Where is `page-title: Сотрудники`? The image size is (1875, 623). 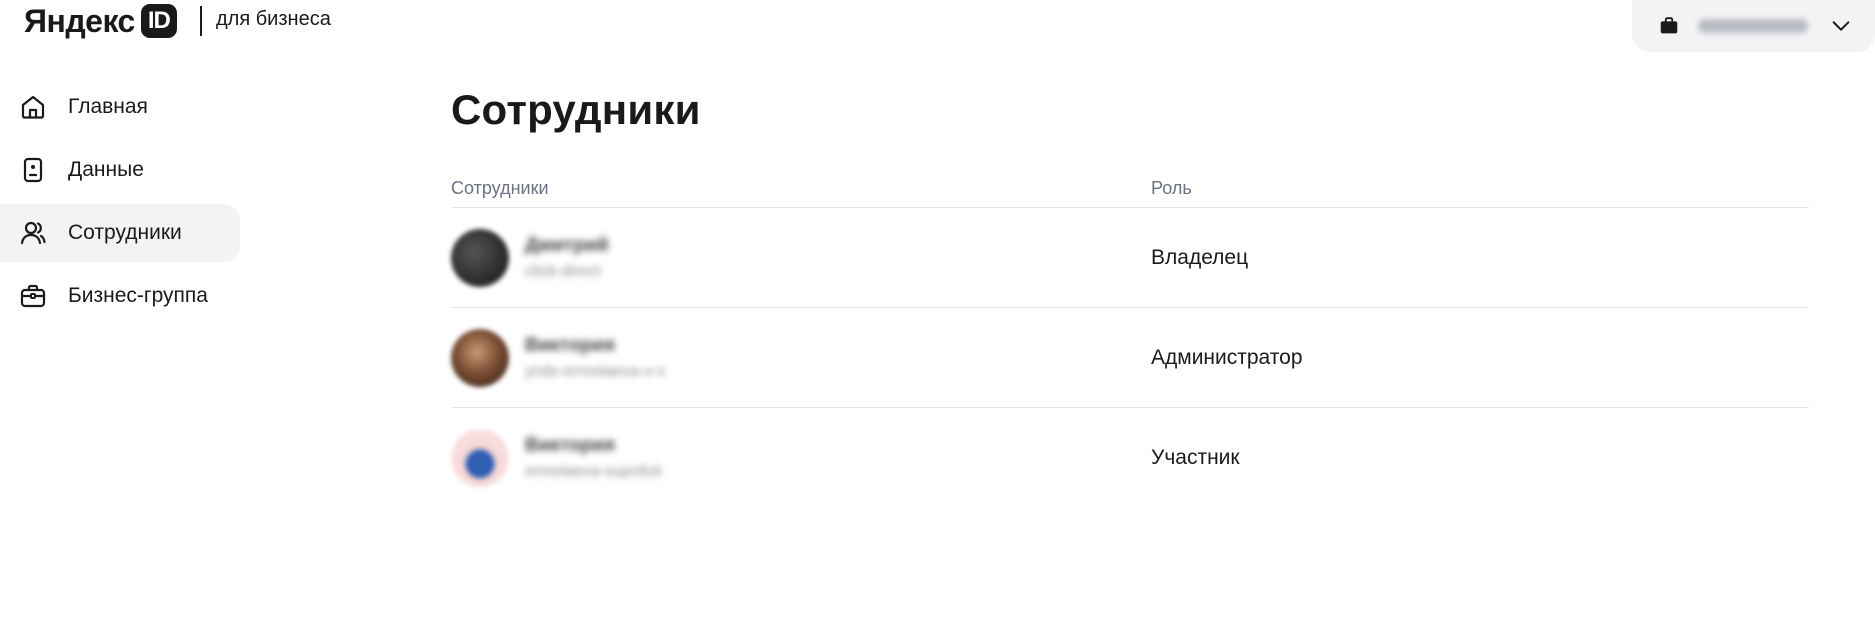
page-title: Сотрудники is located at coordinates (576, 109).